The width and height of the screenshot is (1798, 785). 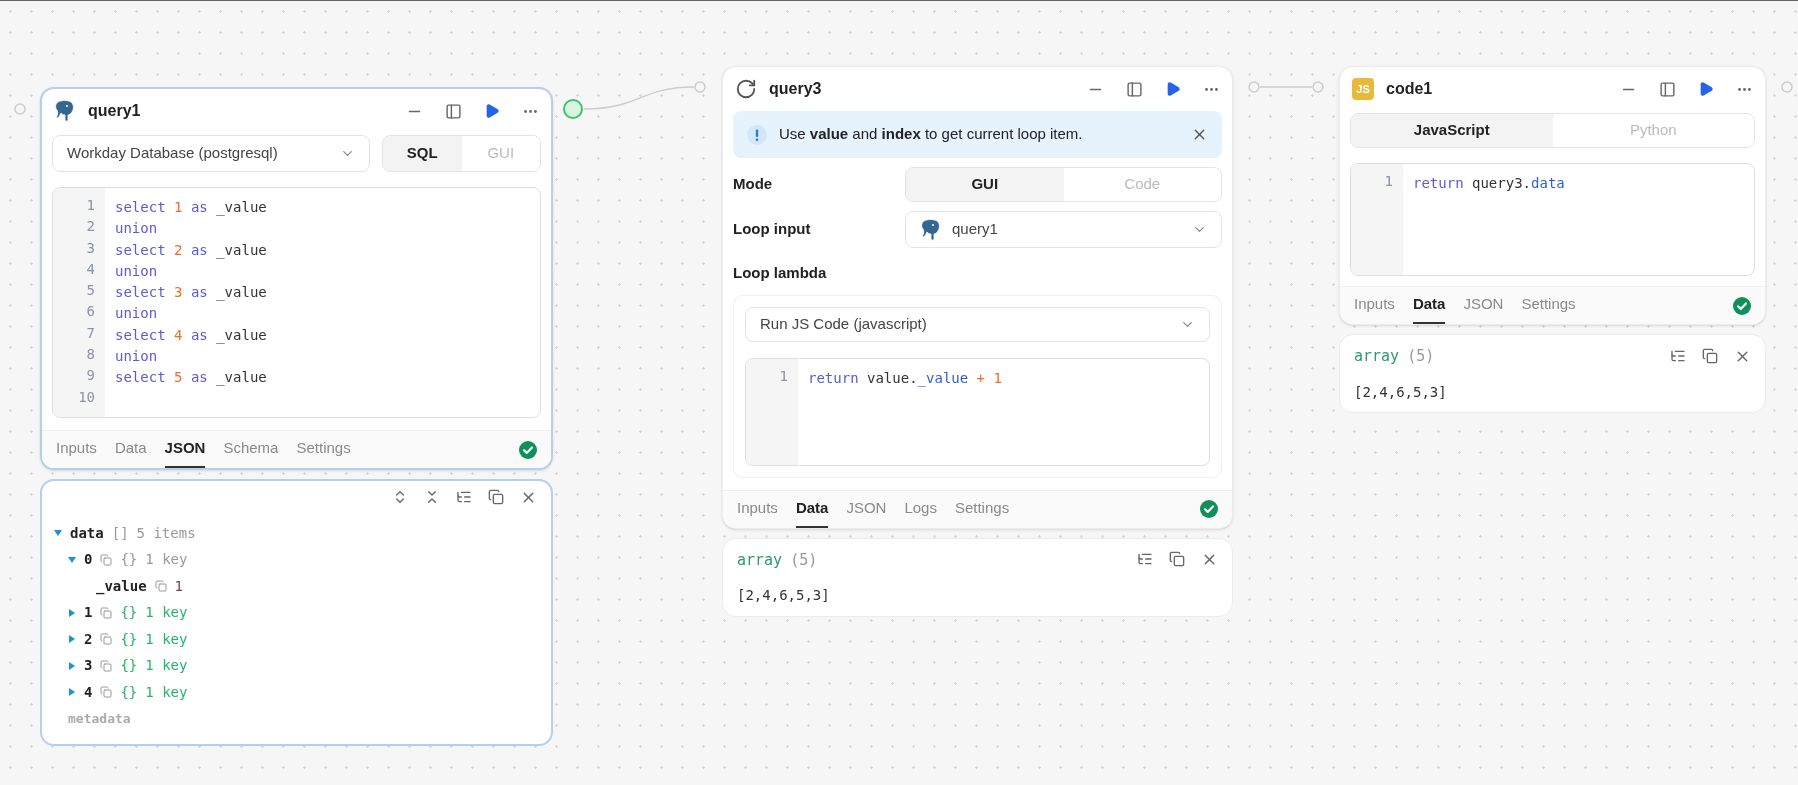 I want to click on loop-input-select: query1, so click(x=1063, y=229).